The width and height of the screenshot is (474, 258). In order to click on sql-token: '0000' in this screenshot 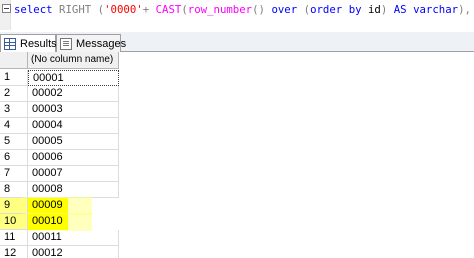, I will do `click(123, 9)`.